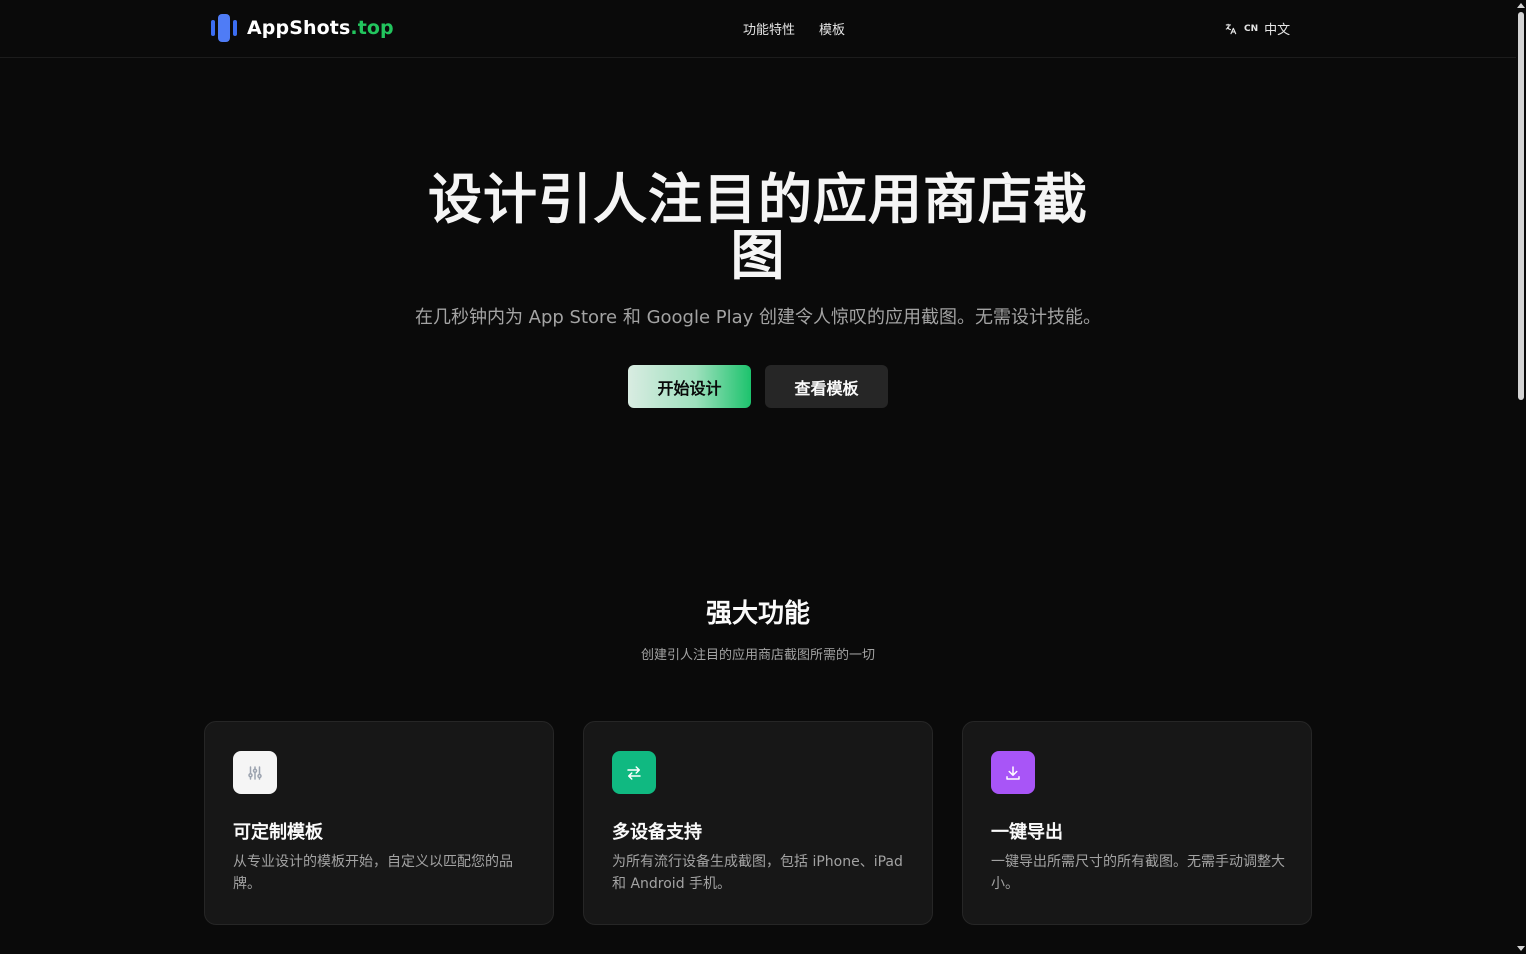  I want to click on feature-card-templates: 可定制模板 从专业设计的模板开始，自定义以匹配您的品牌。, so click(379, 823).